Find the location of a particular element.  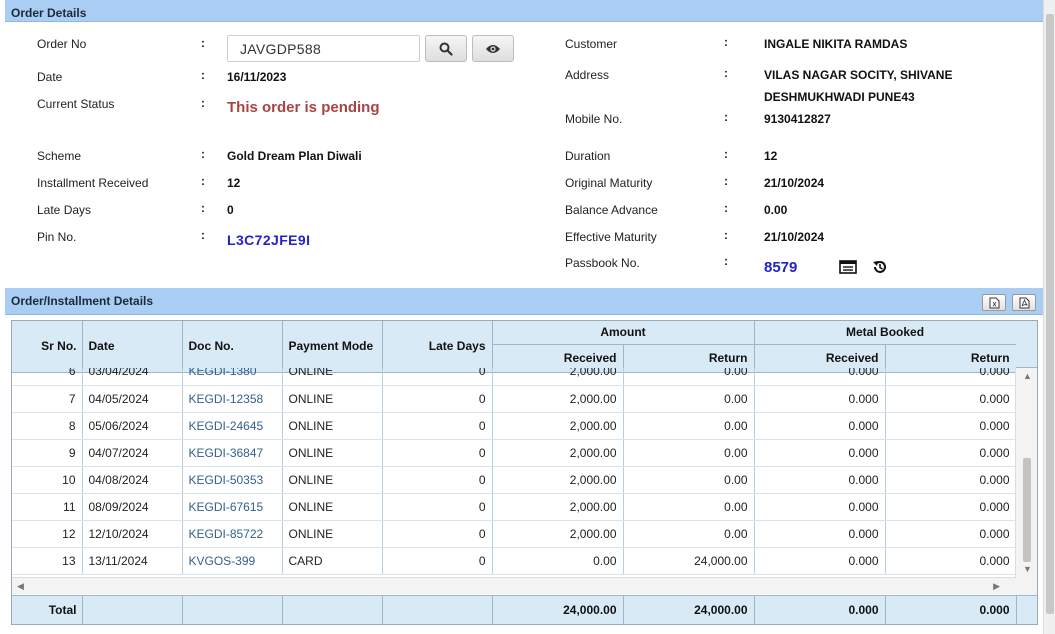

page-vertical-scrollbar is located at coordinates (1049, 317).